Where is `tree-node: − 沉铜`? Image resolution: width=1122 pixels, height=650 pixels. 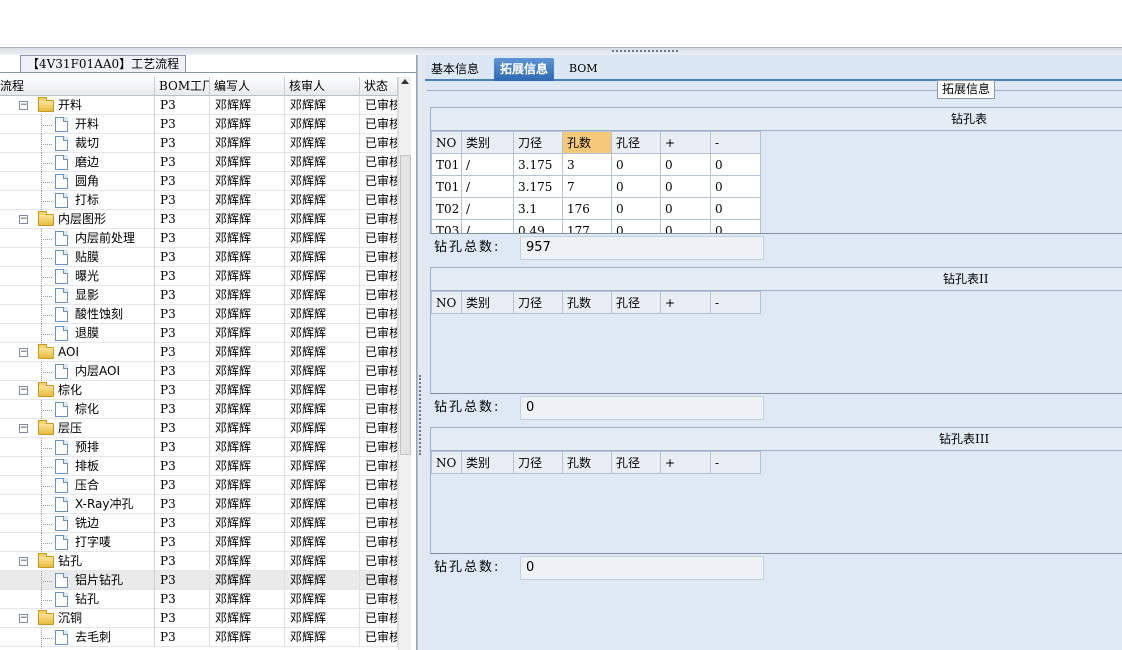
tree-node: − 沉铜 is located at coordinates (77, 618).